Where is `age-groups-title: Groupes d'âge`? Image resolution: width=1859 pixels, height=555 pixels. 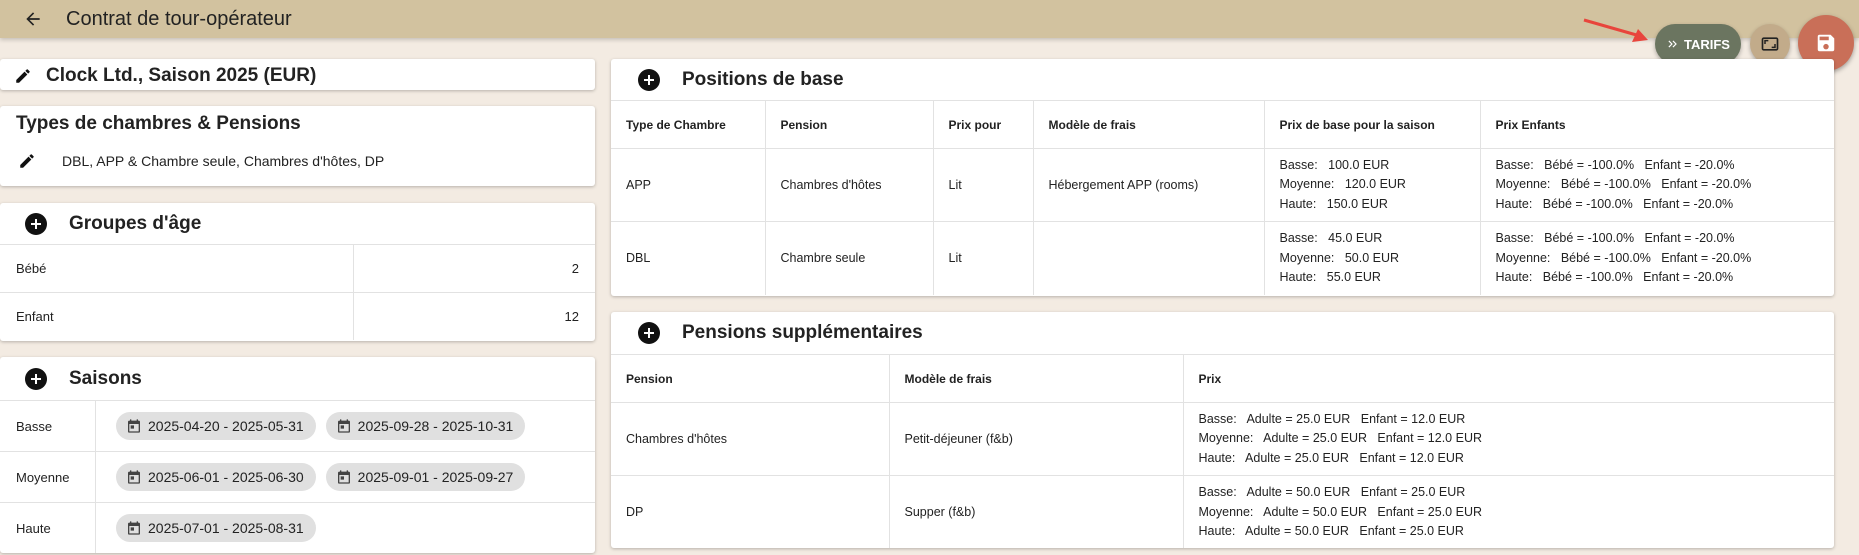 age-groups-title: Groupes d'âge is located at coordinates (135, 223).